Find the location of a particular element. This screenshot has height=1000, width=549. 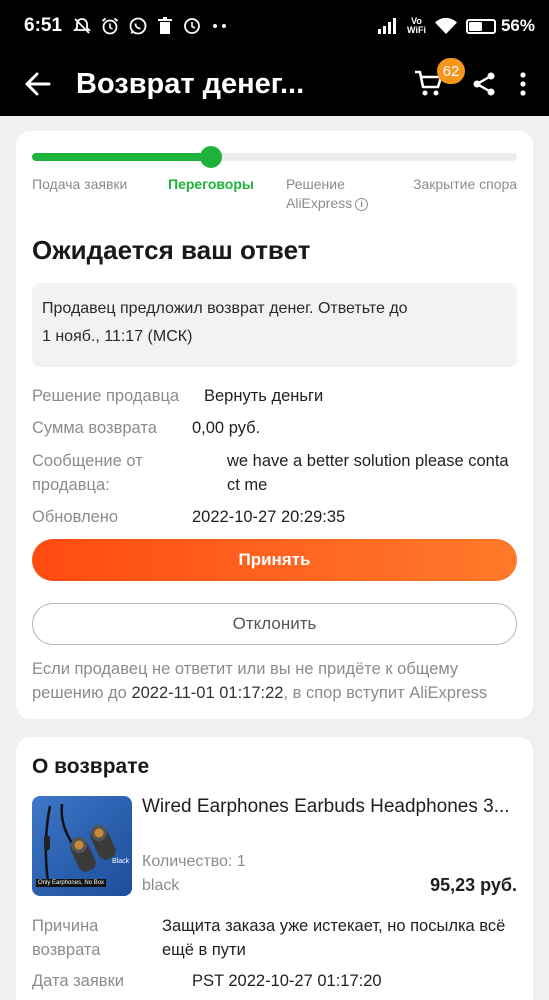

clock-icon is located at coordinates (192, 26).